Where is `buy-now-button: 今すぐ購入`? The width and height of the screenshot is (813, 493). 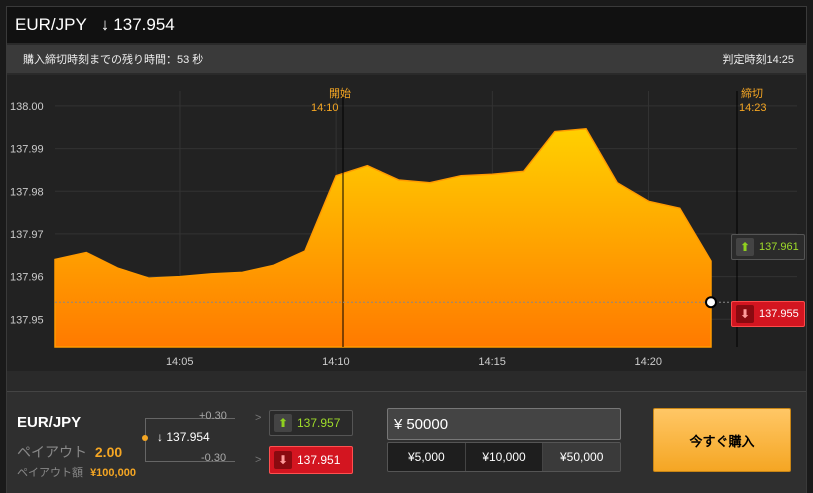
buy-now-button: 今すぐ購入 is located at coordinates (722, 440).